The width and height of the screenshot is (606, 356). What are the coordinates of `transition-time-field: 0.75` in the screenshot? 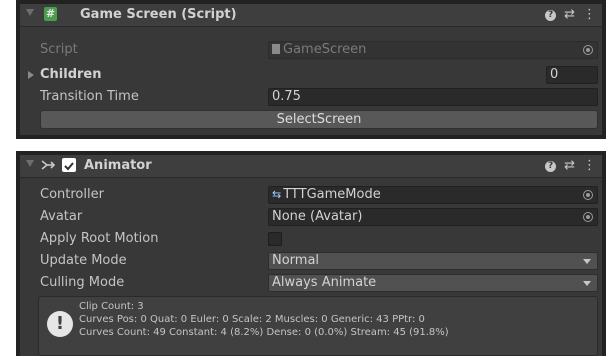 It's located at (433, 97).